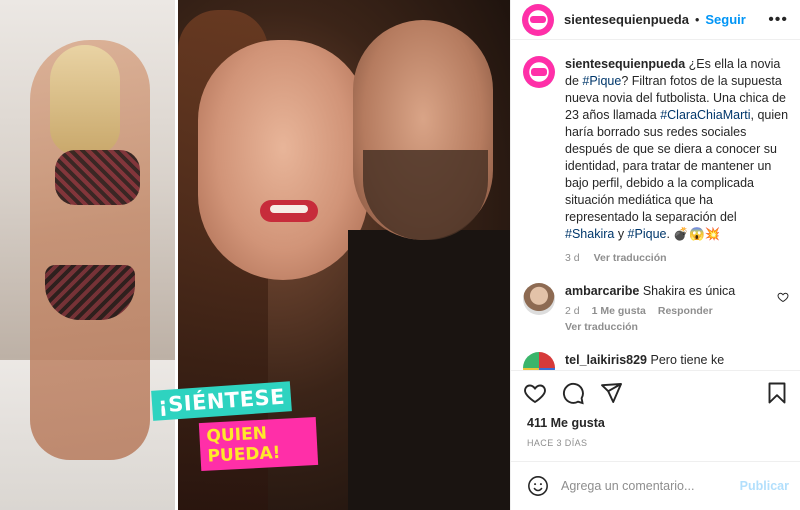  I want to click on photo-man-sweater, so click(429, 370).